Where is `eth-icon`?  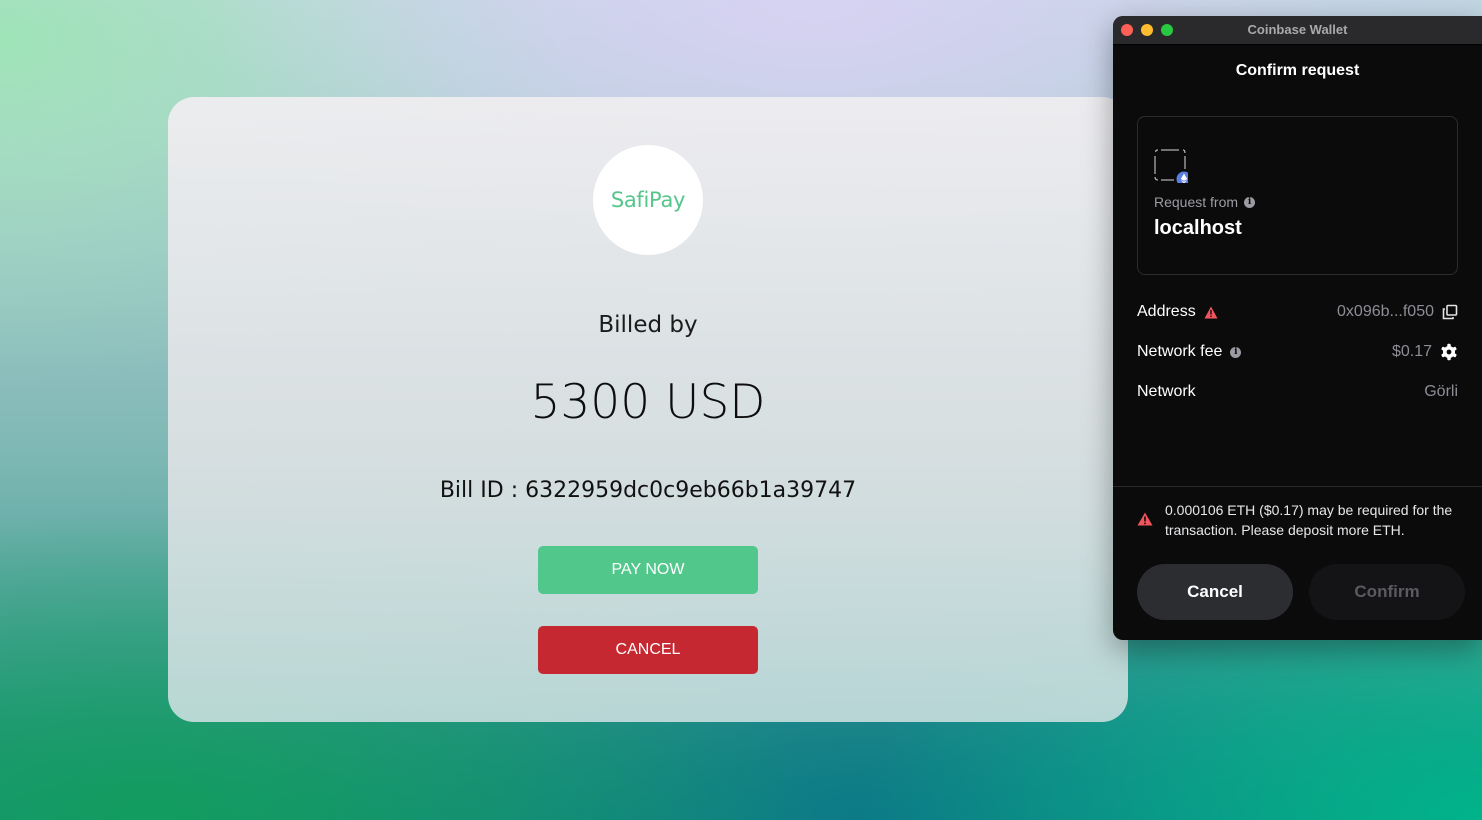 eth-icon is located at coordinates (1173, 168).